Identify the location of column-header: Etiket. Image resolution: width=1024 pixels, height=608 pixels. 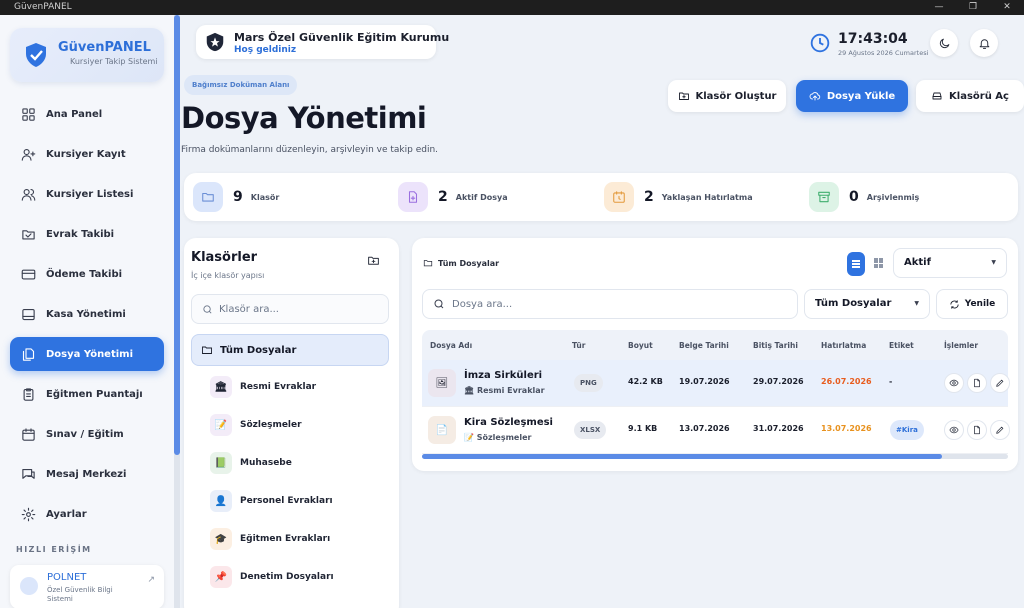
(901, 345).